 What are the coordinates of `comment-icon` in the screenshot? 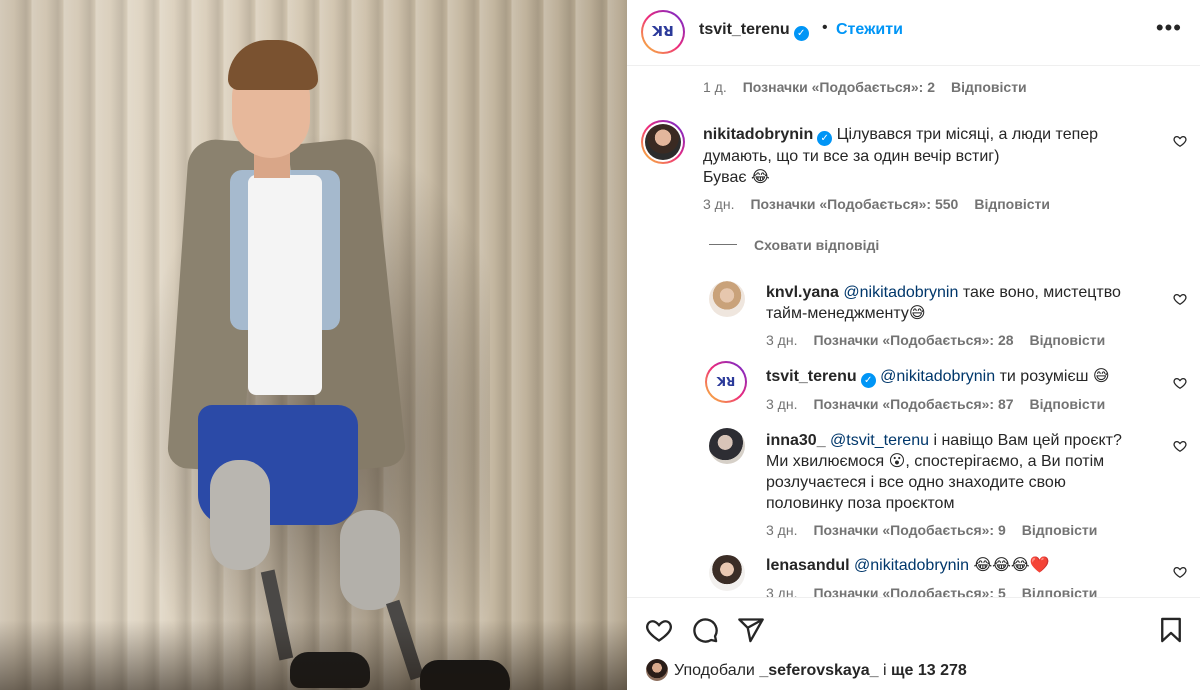 It's located at (705, 630).